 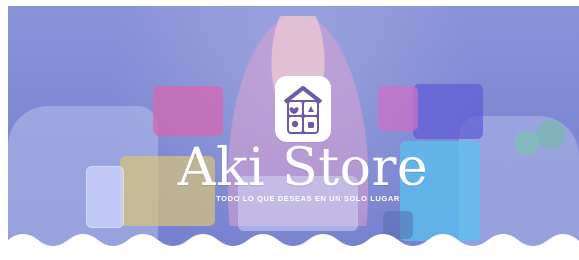 What do you see at coordinates (303, 109) in the screenshot?
I see `store-logo-icon` at bounding box center [303, 109].